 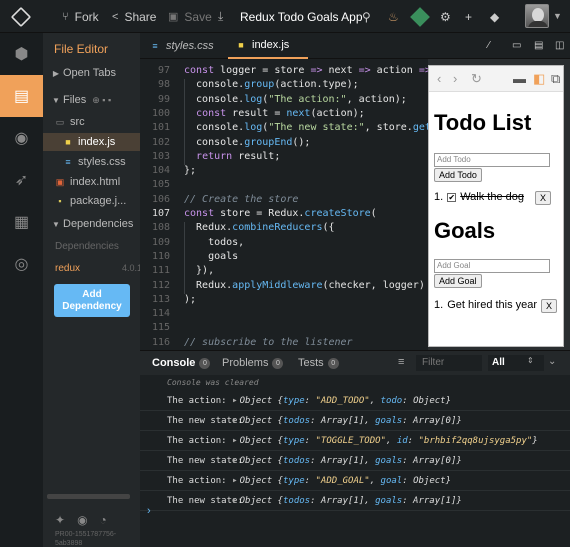 I want to click on search-icon: ⚲, so click(x=366, y=16).